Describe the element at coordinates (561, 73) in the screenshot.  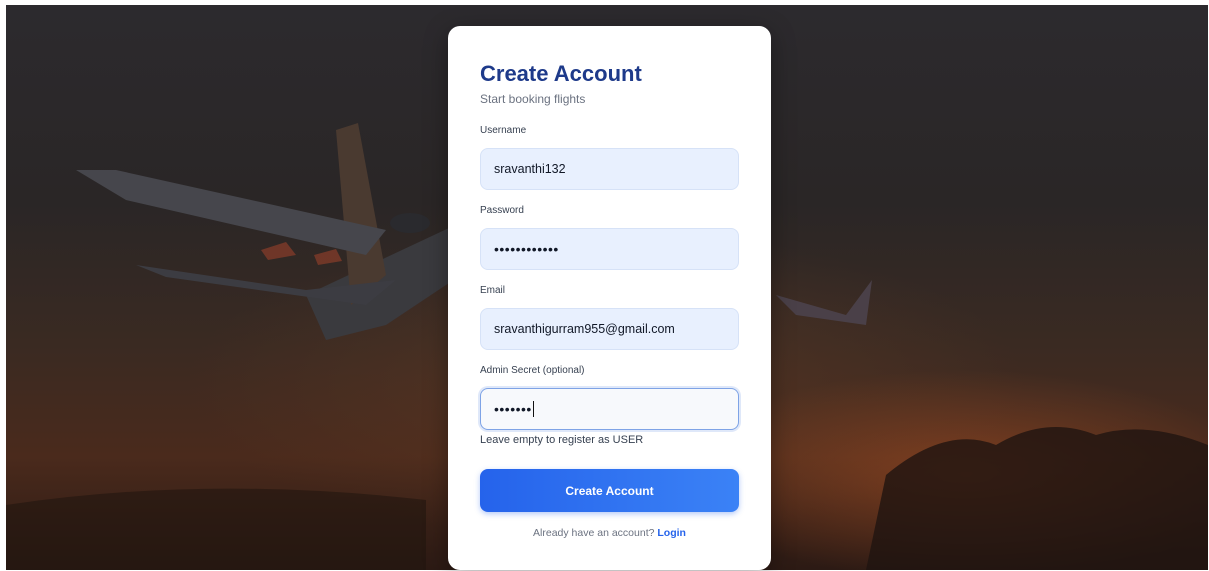
I see `page-title: Create Account` at that location.